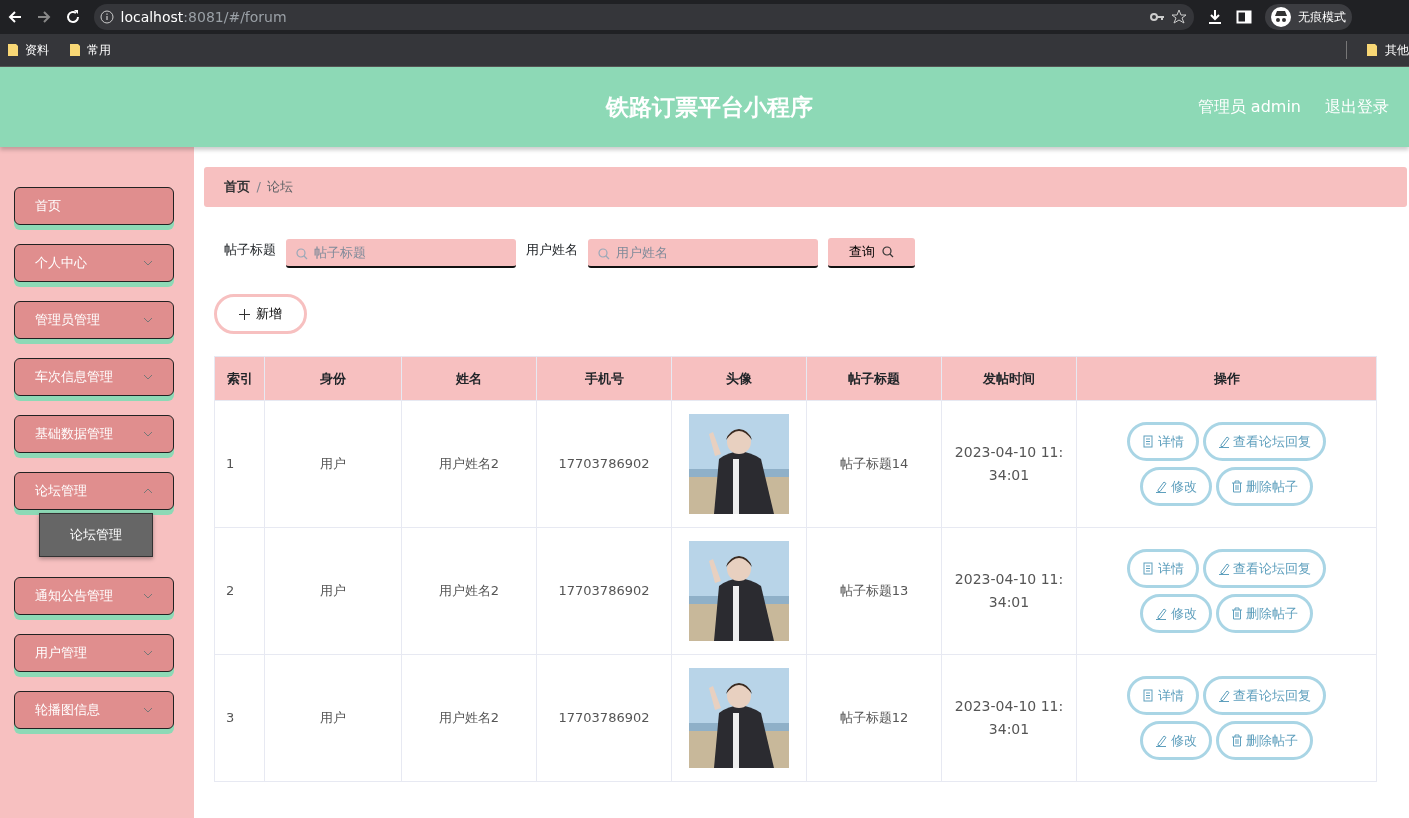 The image size is (1409, 818). I want to click on plus-icon, so click(244, 314).